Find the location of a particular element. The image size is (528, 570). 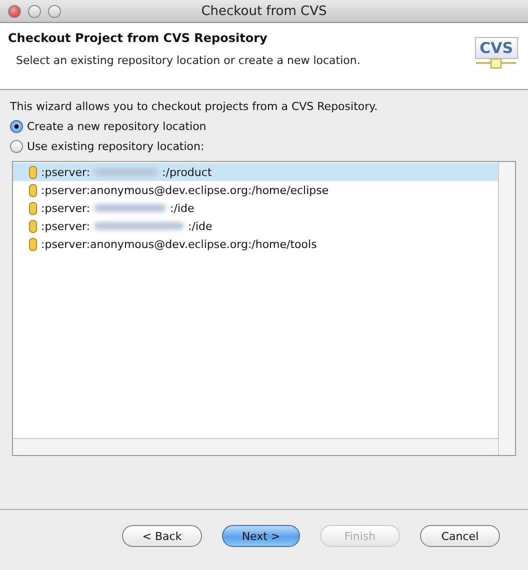

page-title: Checkout Project from CVS Repository is located at coordinates (138, 38).